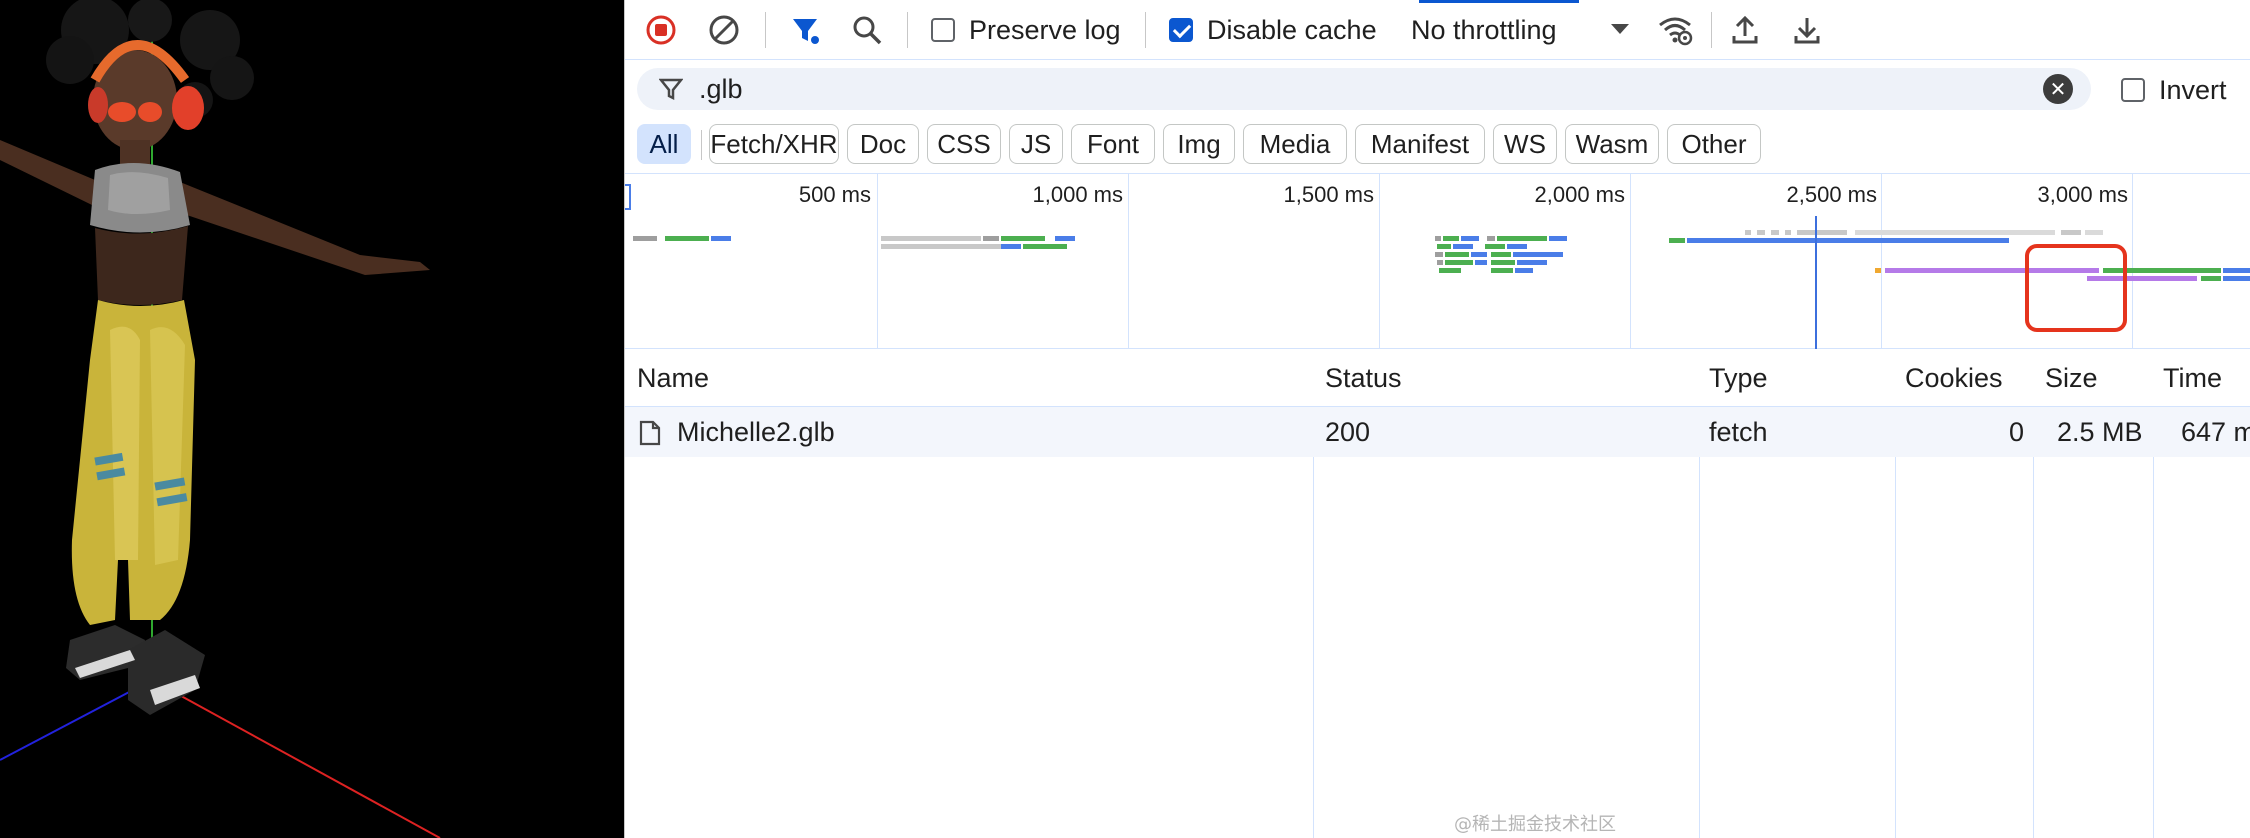 The image size is (2250, 838). I want to click on overview-tick-label: 2,500 ms, so click(1832, 194).